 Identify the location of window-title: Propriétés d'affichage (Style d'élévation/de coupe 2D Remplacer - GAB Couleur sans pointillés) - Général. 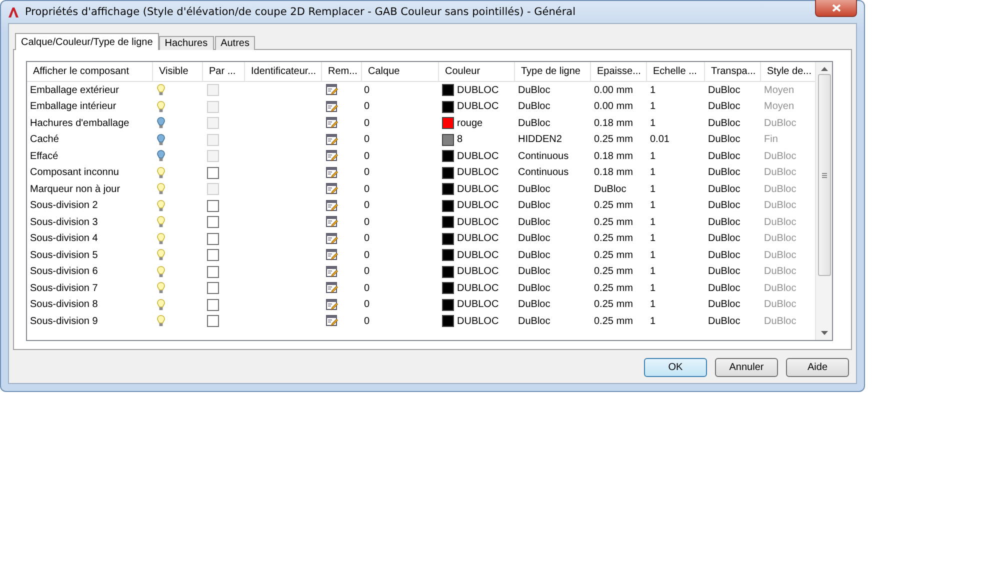
(301, 12).